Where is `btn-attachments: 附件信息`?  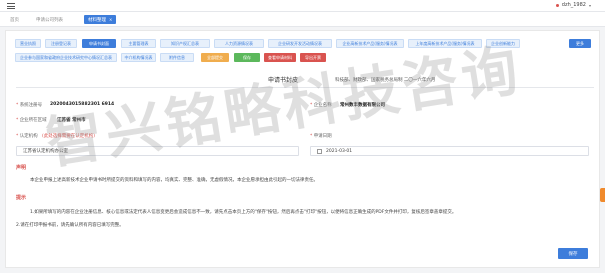 btn-attachments: 附件信息 is located at coordinates (177, 57).